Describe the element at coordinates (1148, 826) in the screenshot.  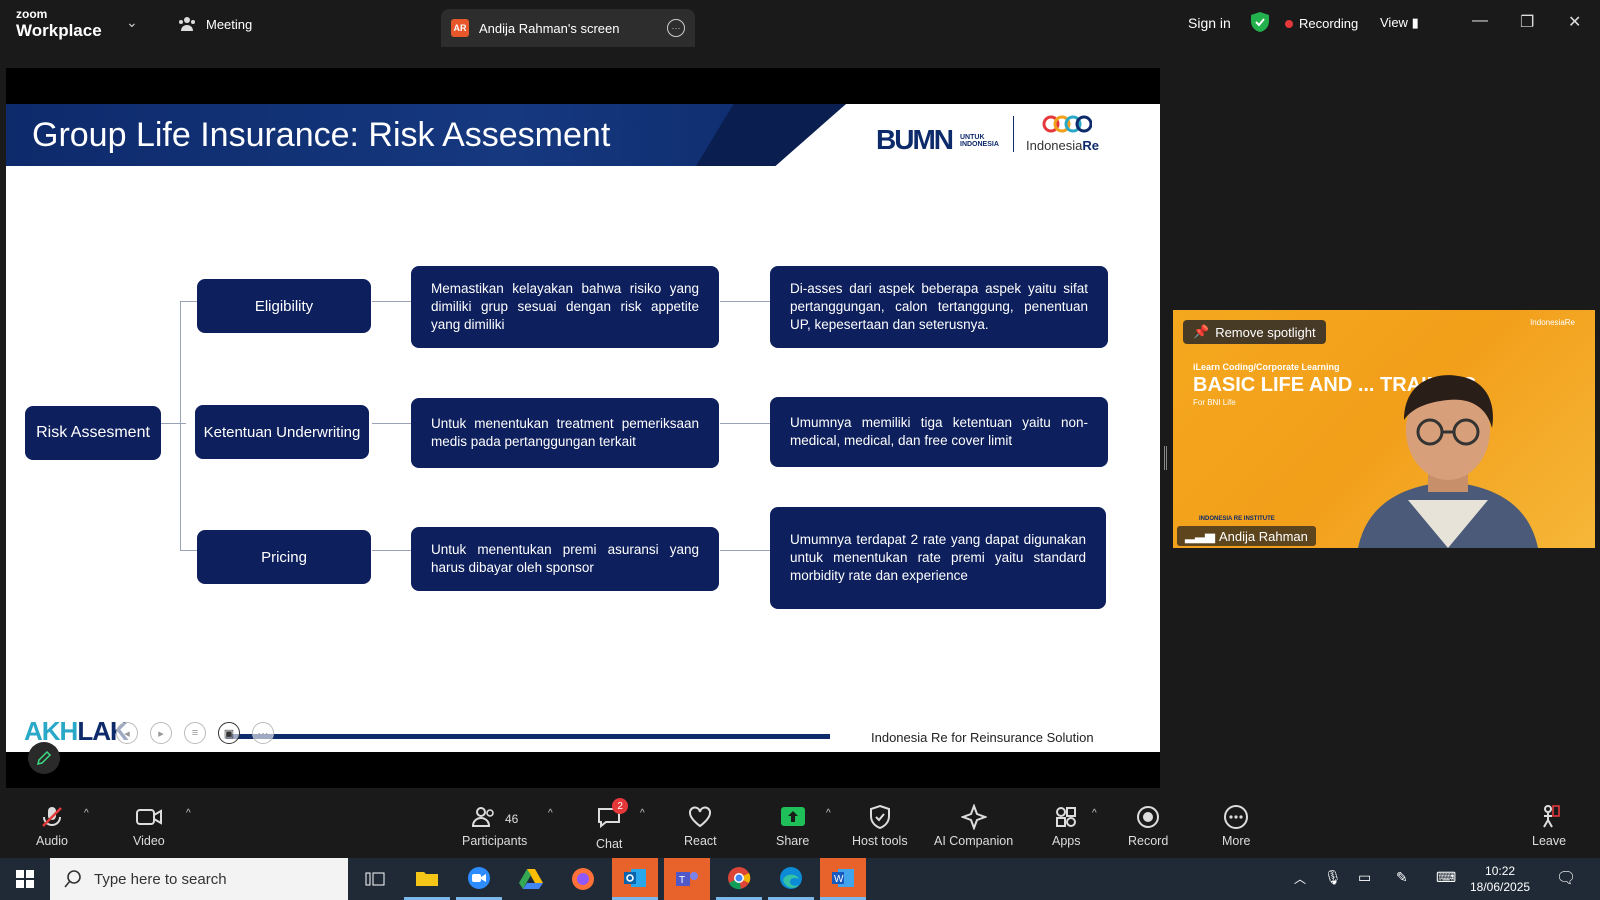
I see `record-button: Record` at that location.